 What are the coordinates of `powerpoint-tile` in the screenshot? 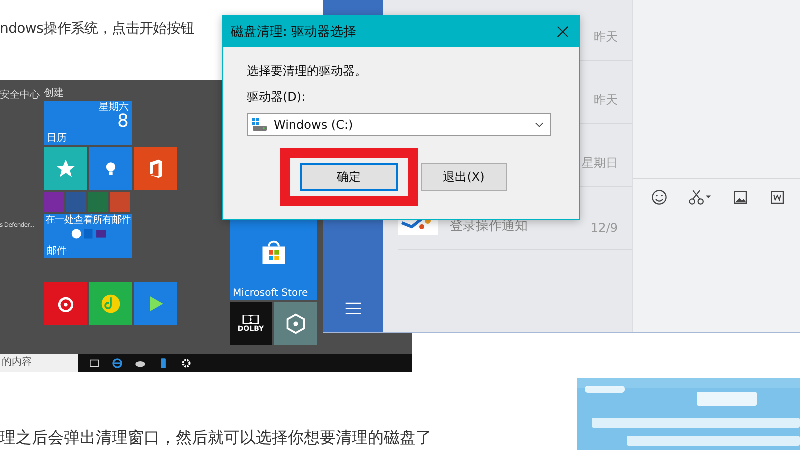 It's located at (120, 202).